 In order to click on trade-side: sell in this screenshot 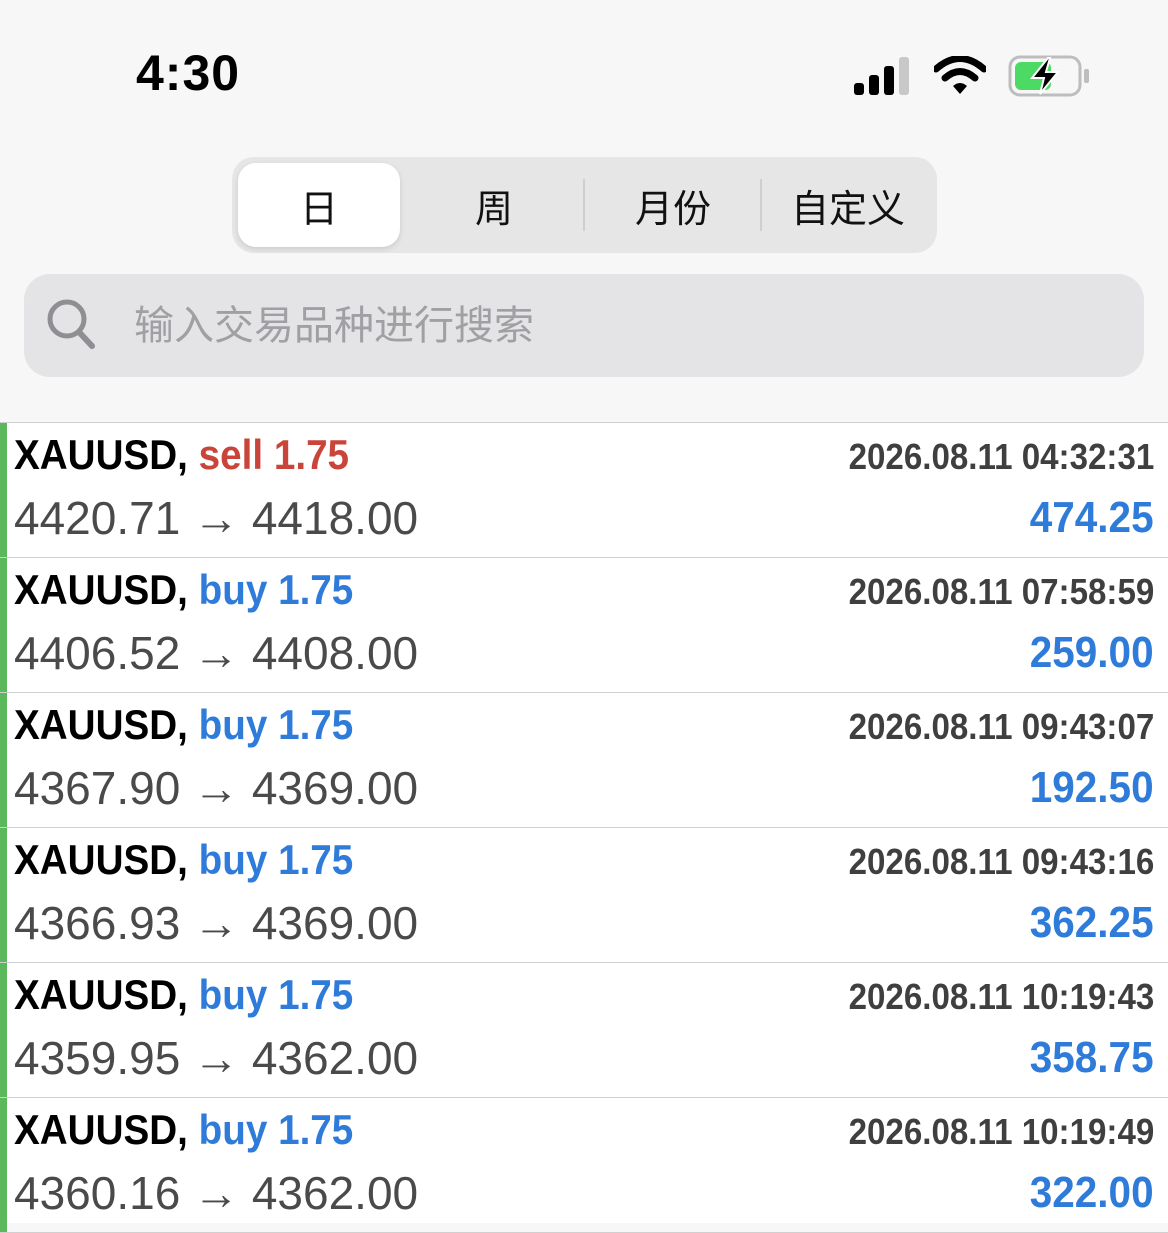, I will do `click(231, 454)`.